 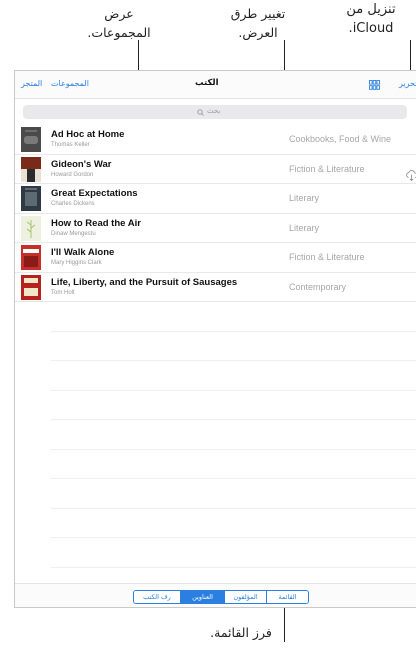 I want to click on sort-by-list-button: القائمة, so click(x=287, y=597).